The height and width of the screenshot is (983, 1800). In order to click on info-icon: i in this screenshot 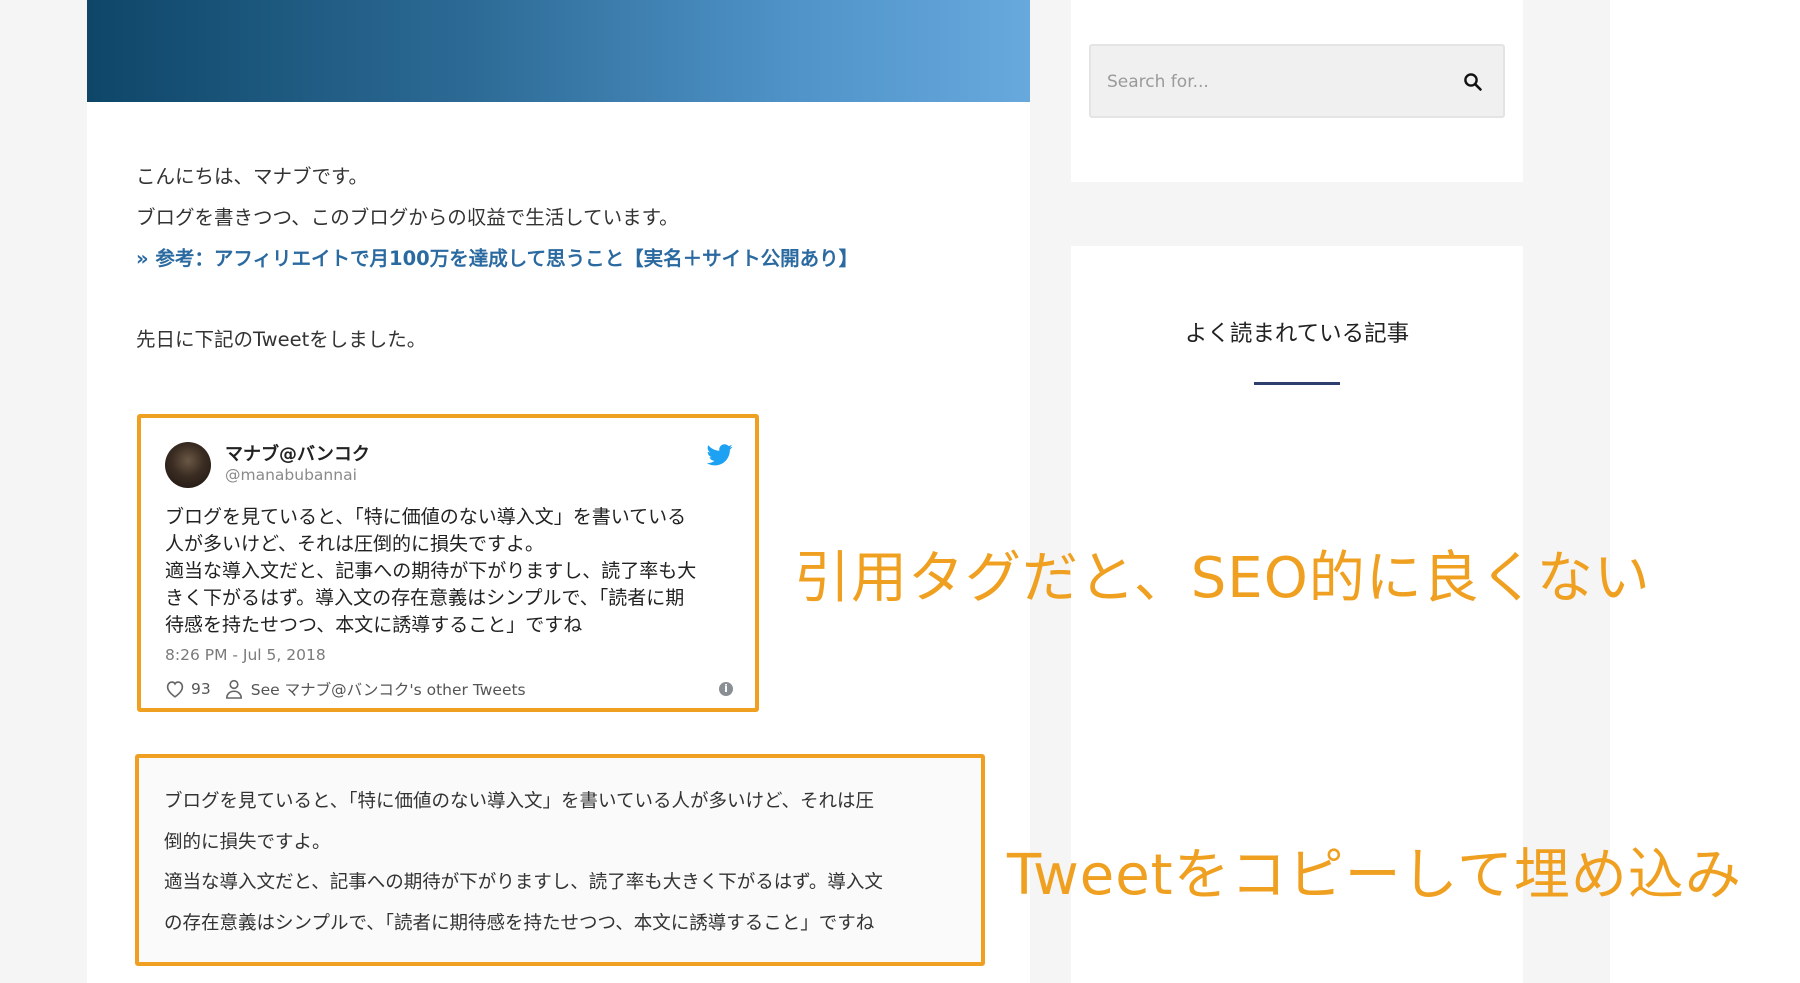, I will do `click(726, 689)`.